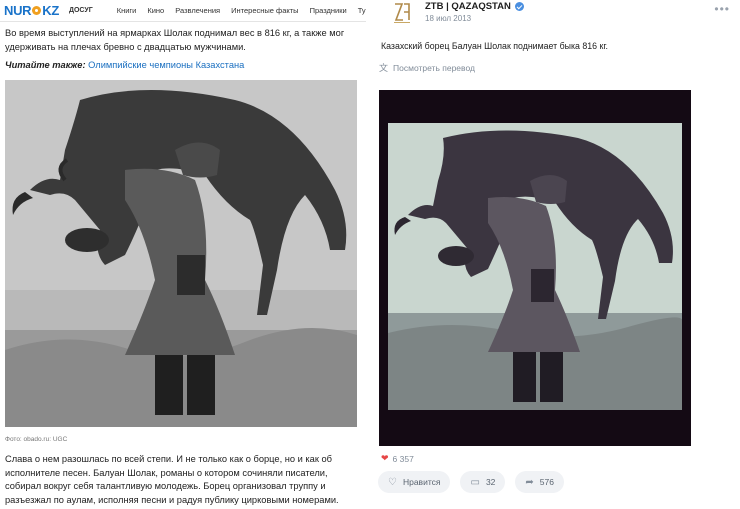 The image size is (740, 509). I want to click on comment-button: ▭ 32, so click(483, 482).